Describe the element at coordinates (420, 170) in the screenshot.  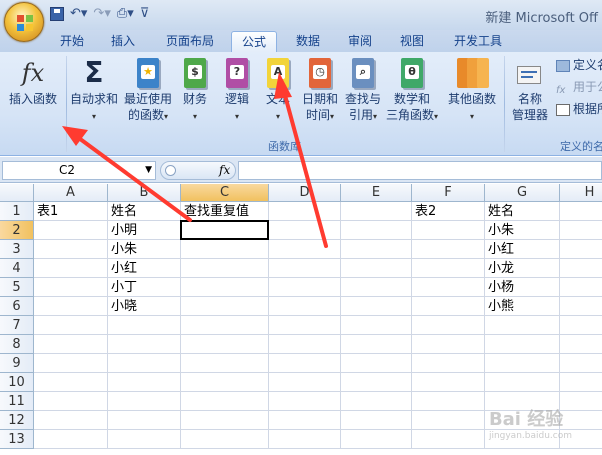
I see `formula-input` at that location.